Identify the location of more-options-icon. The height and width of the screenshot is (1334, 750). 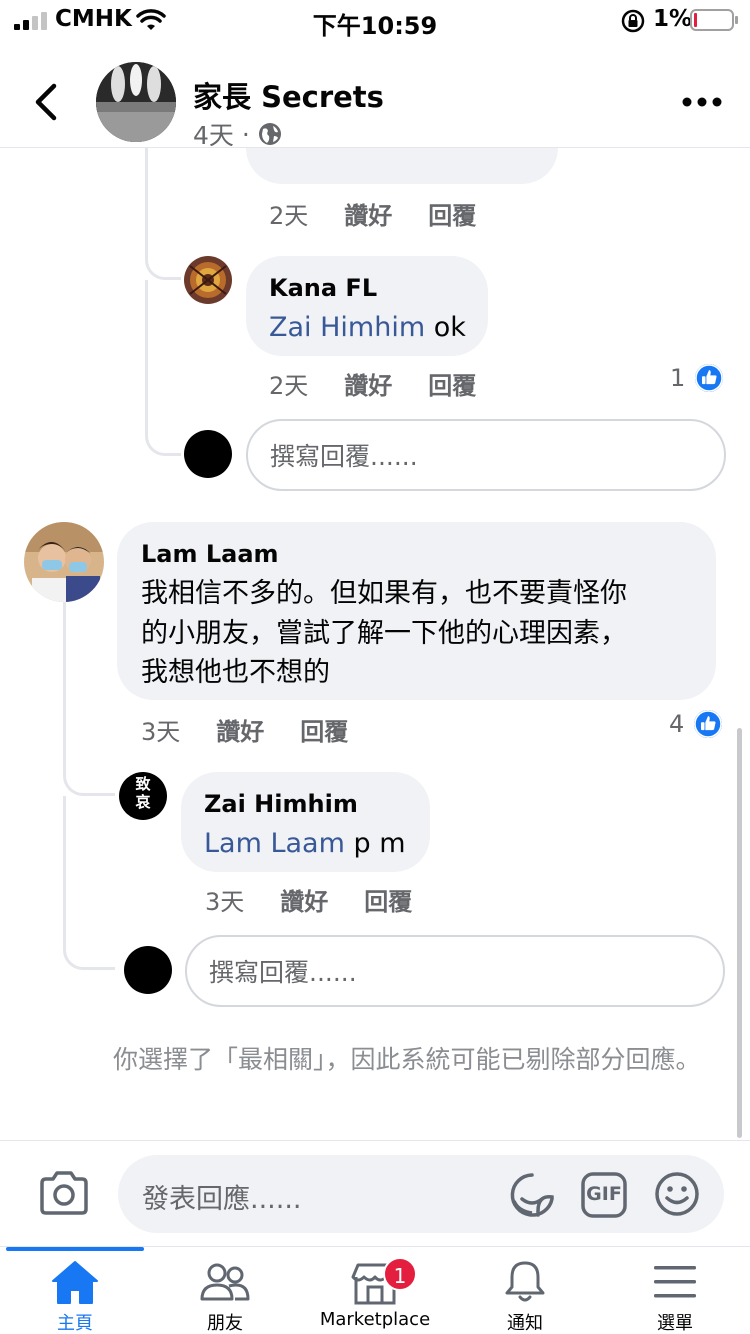
(702, 102).